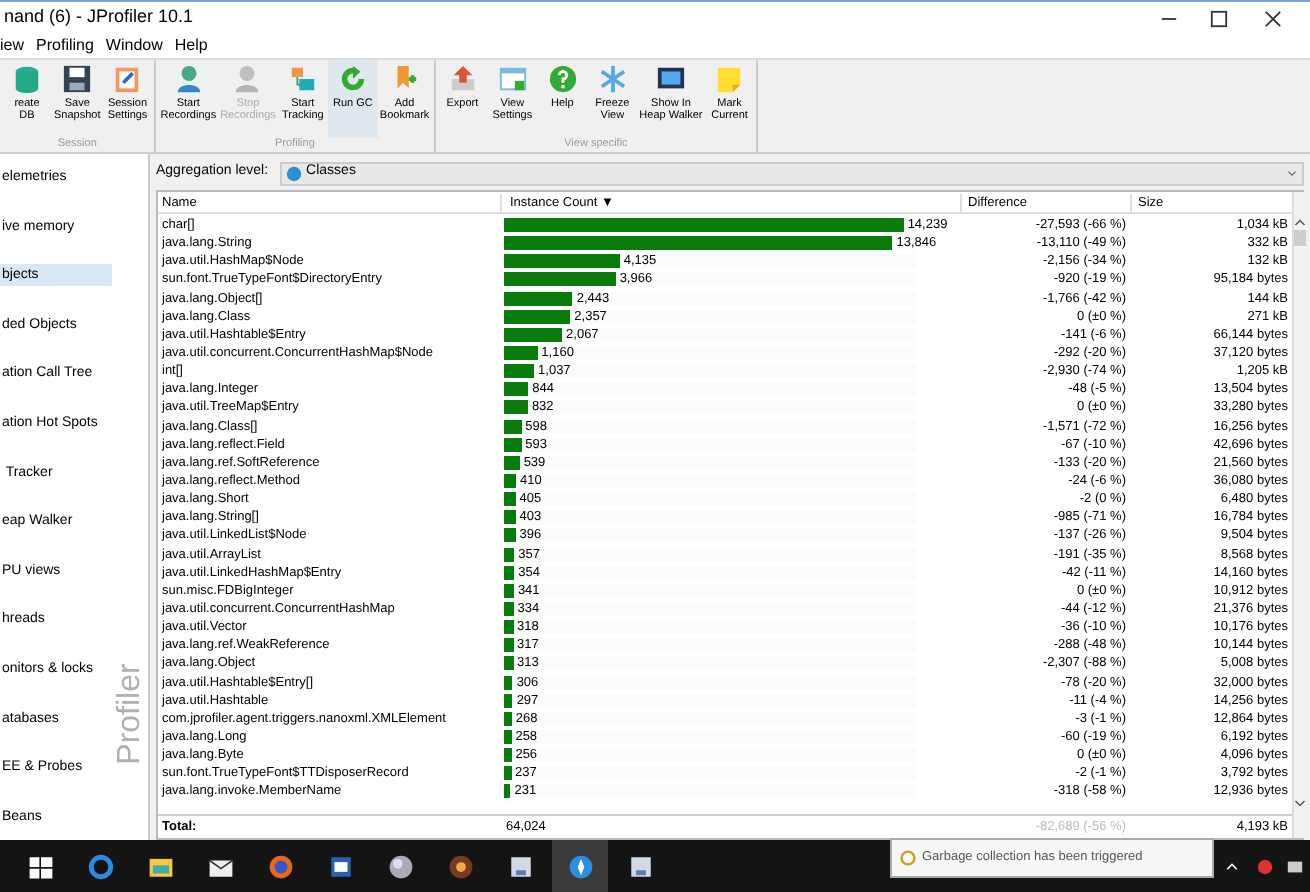 Image resolution: width=1310 pixels, height=892 pixels. Describe the element at coordinates (100, 866) in the screenshot. I see `browser-icon` at that location.